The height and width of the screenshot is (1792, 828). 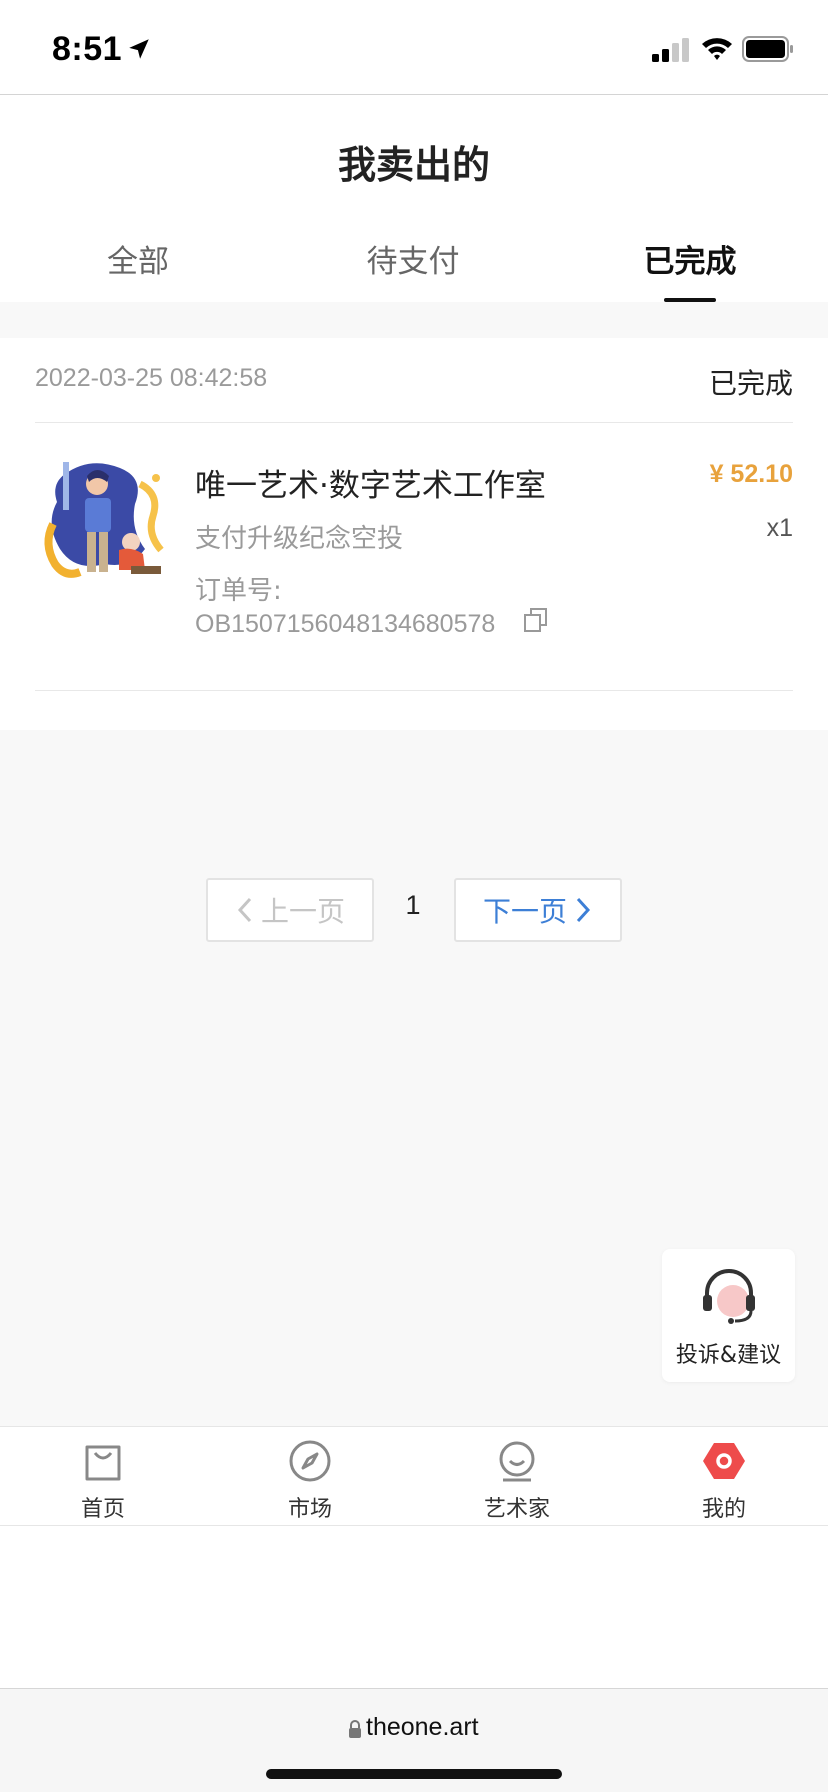 What do you see at coordinates (779, 528) in the screenshot?
I see `item-quantity: x1` at bounding box center [779, 528].